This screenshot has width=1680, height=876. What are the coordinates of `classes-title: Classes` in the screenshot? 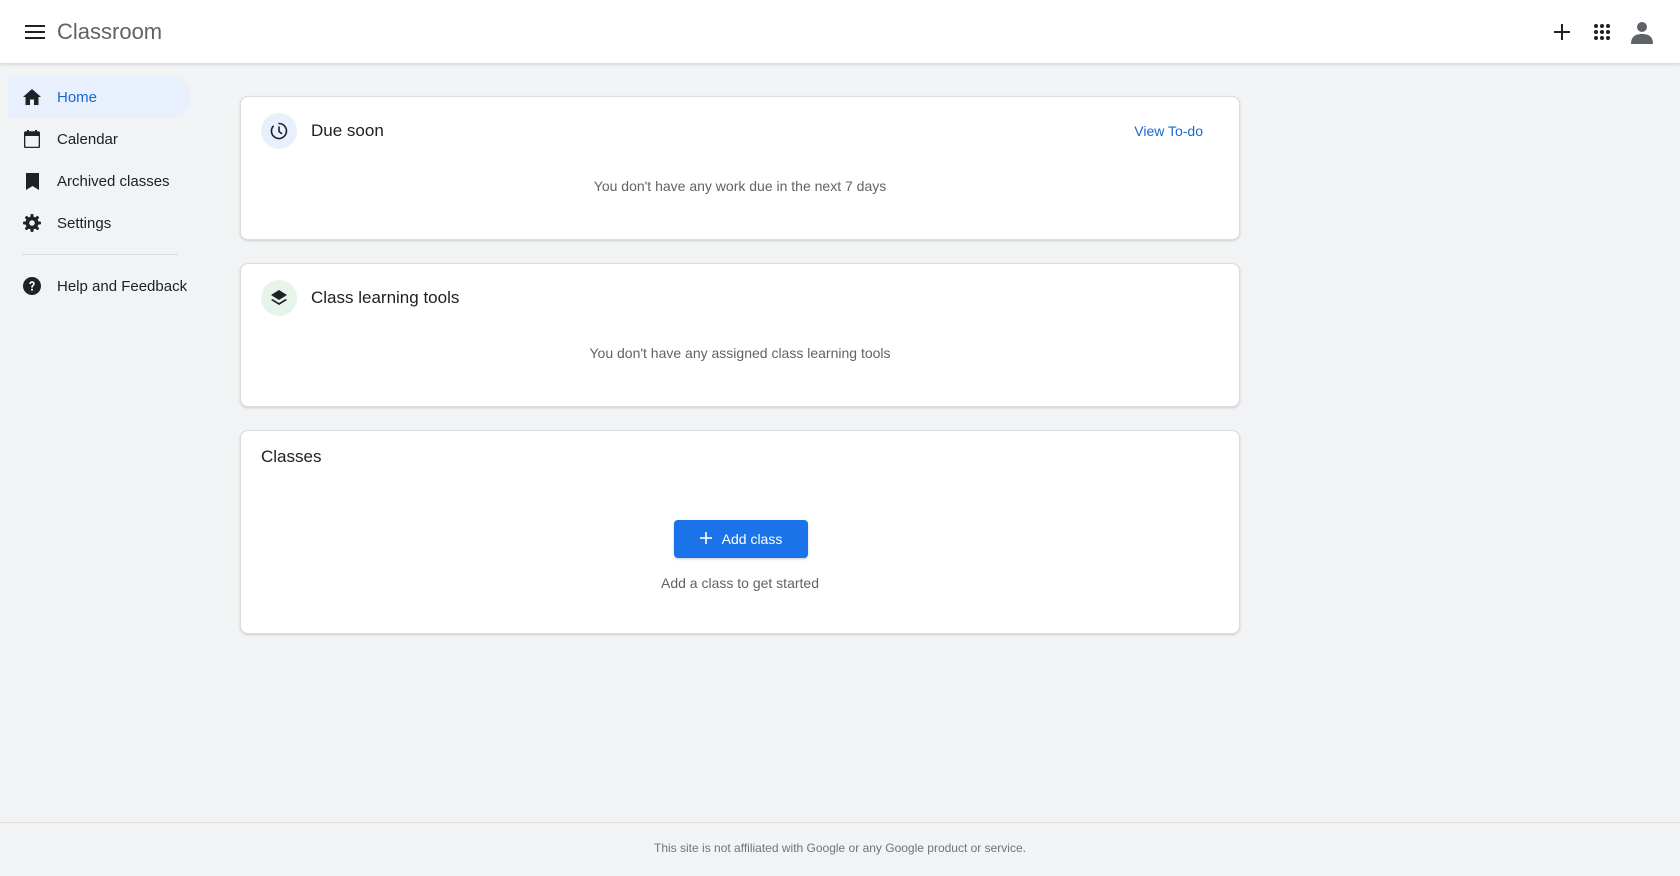 It's located at (291, 456).